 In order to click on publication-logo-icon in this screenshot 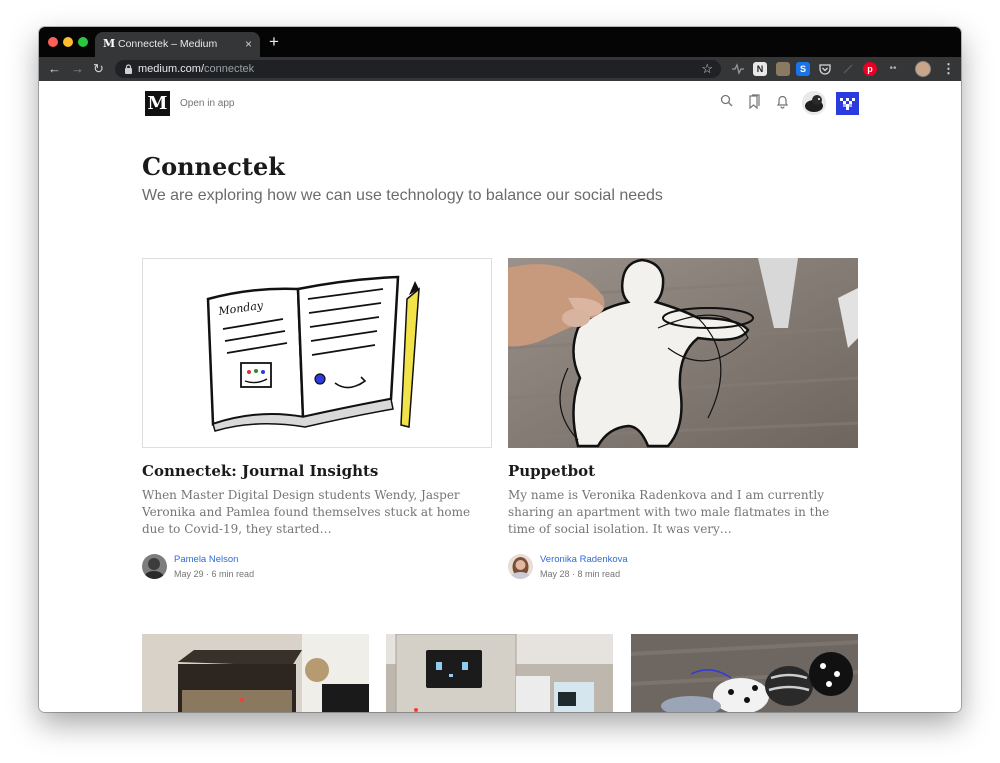, I will do `click(847, 104)`.